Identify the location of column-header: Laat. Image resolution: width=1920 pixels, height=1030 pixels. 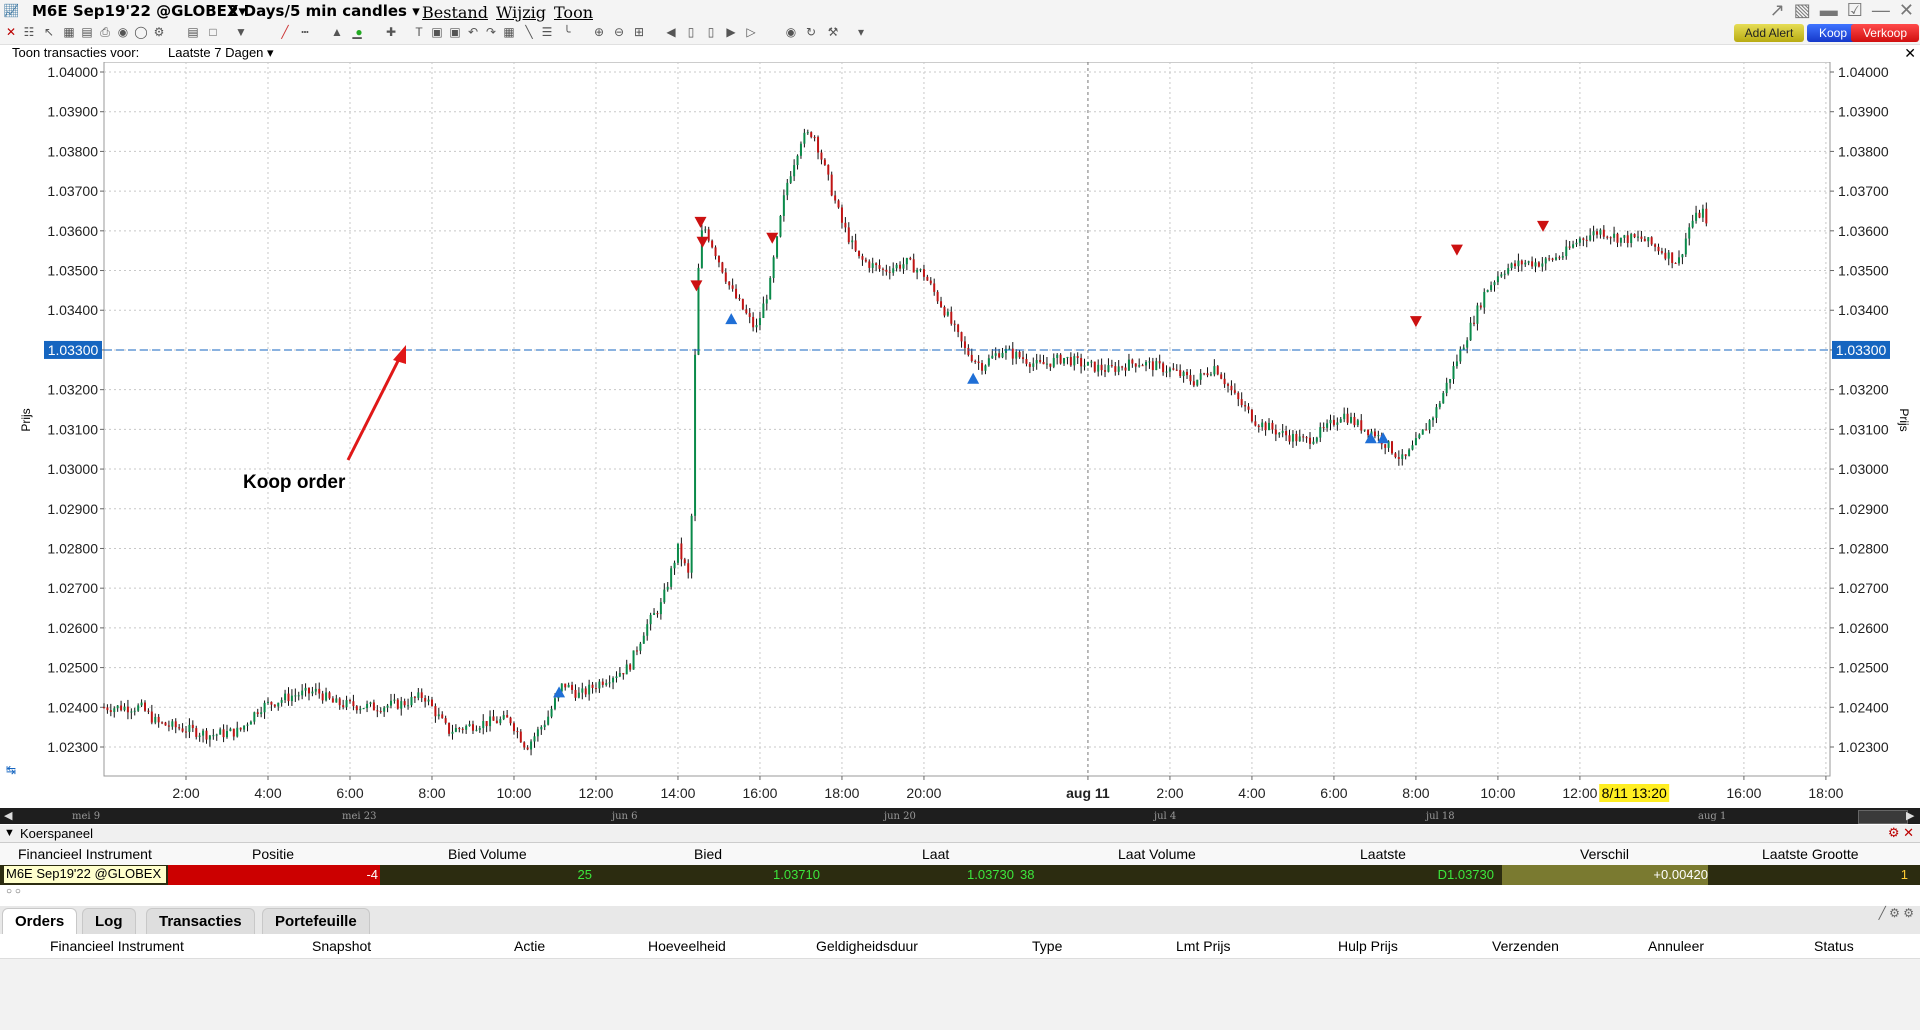
(935, 854).